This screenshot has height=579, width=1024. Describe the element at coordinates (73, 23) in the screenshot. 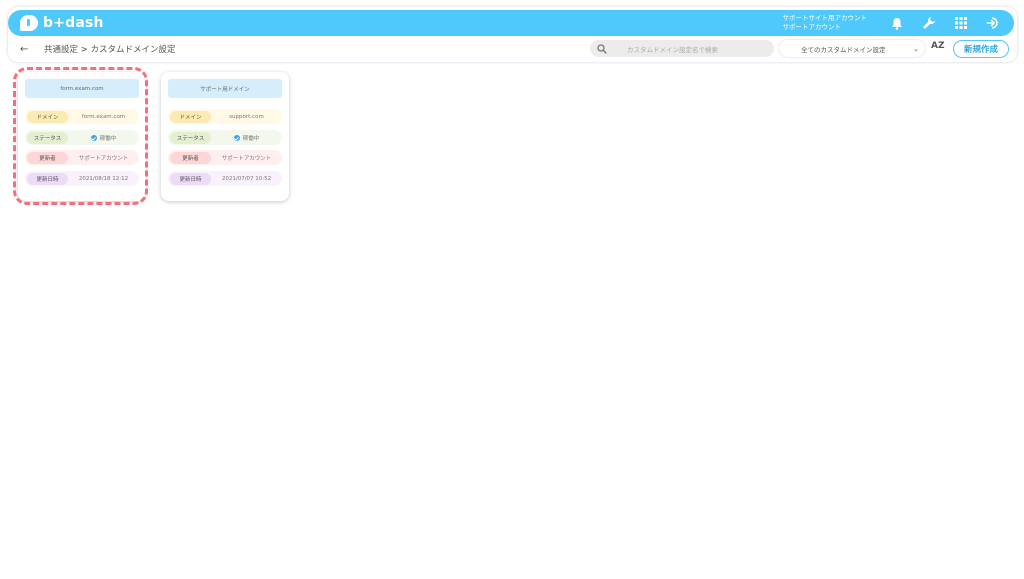

I see `logo-text: b+dash` at that location.